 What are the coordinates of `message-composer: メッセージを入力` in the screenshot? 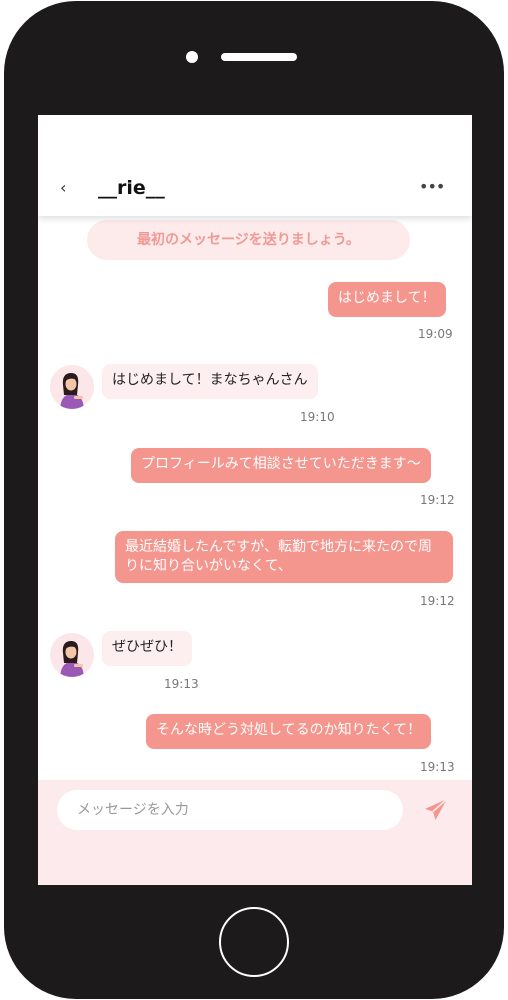 It's located at (255, 832).